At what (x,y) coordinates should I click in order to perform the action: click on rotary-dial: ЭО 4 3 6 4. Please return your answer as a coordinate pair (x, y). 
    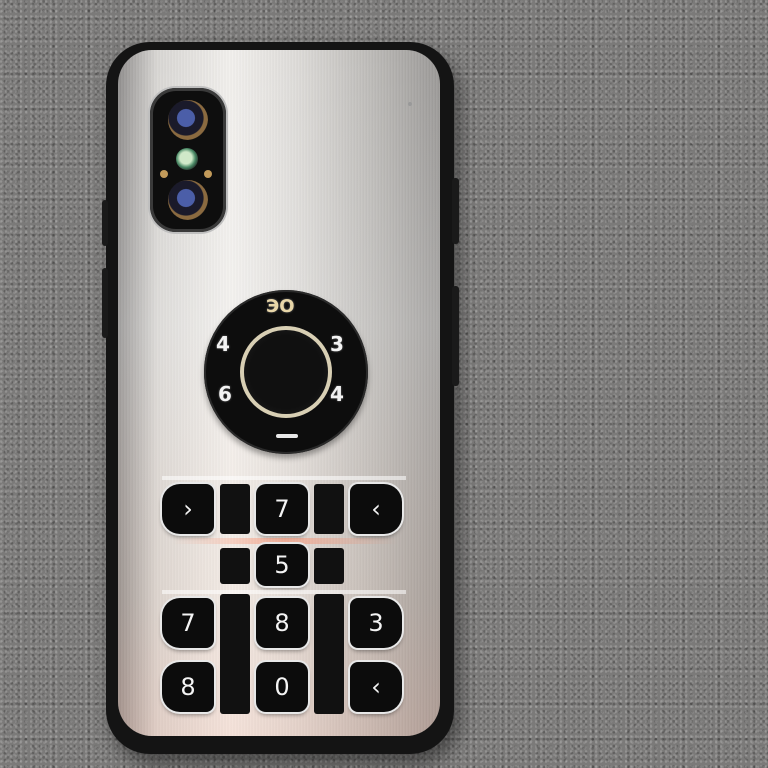
    Looking at the image, I should click on (286, 372).